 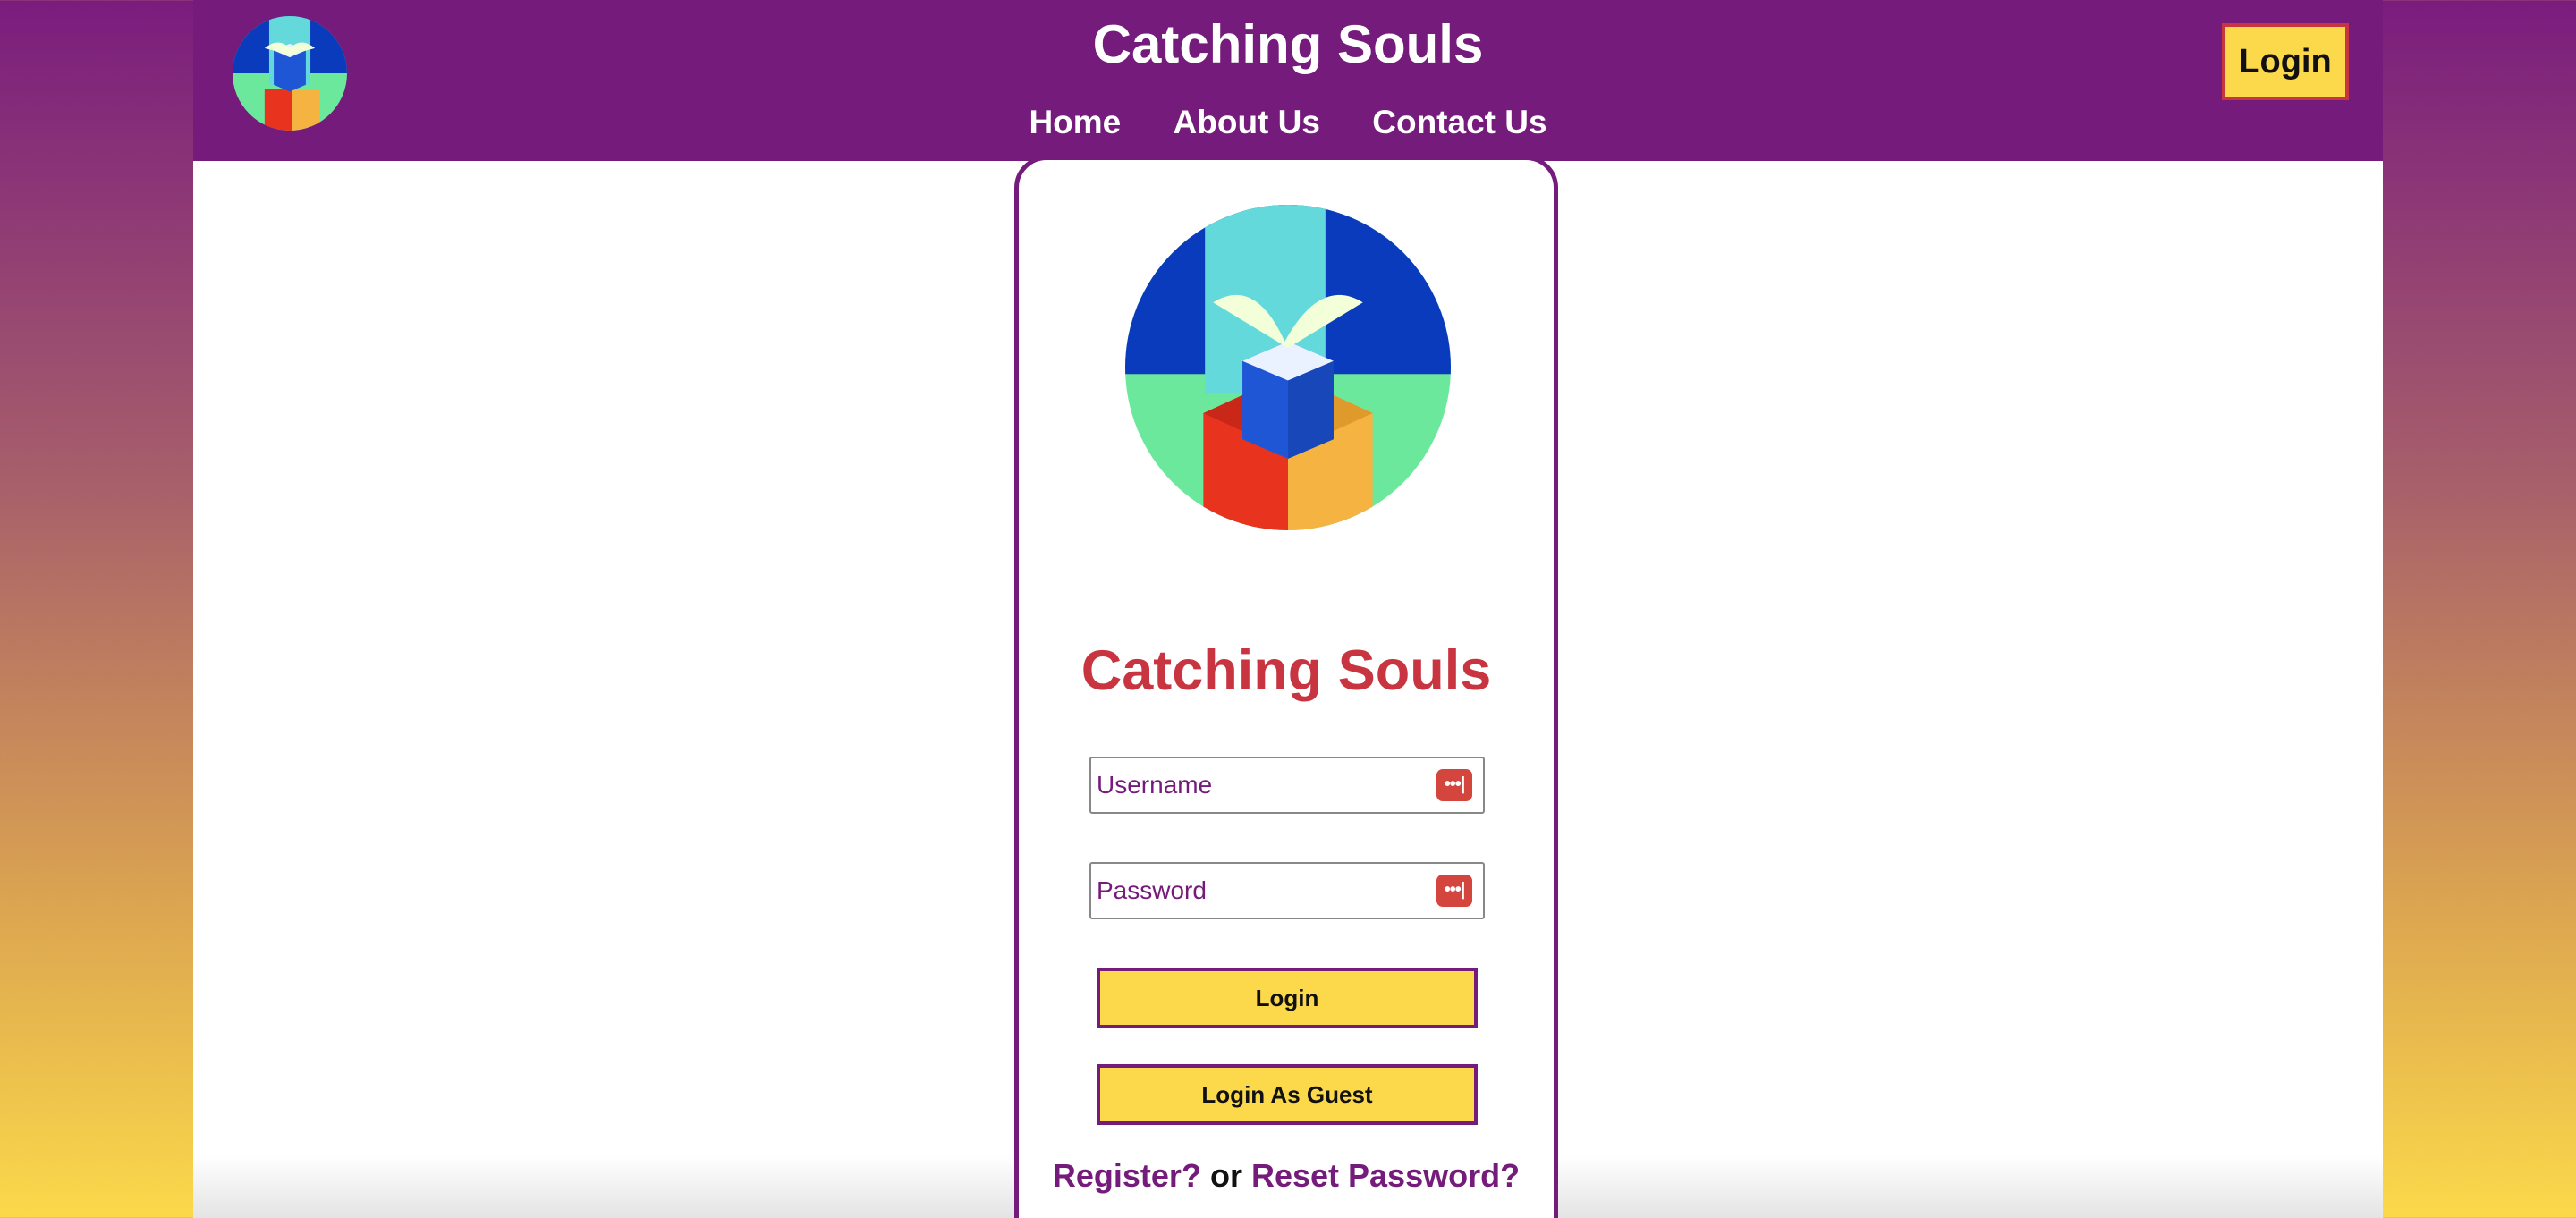 I want to click on reset-password-link: Reset Password?, so click(x=1385, y=1175).